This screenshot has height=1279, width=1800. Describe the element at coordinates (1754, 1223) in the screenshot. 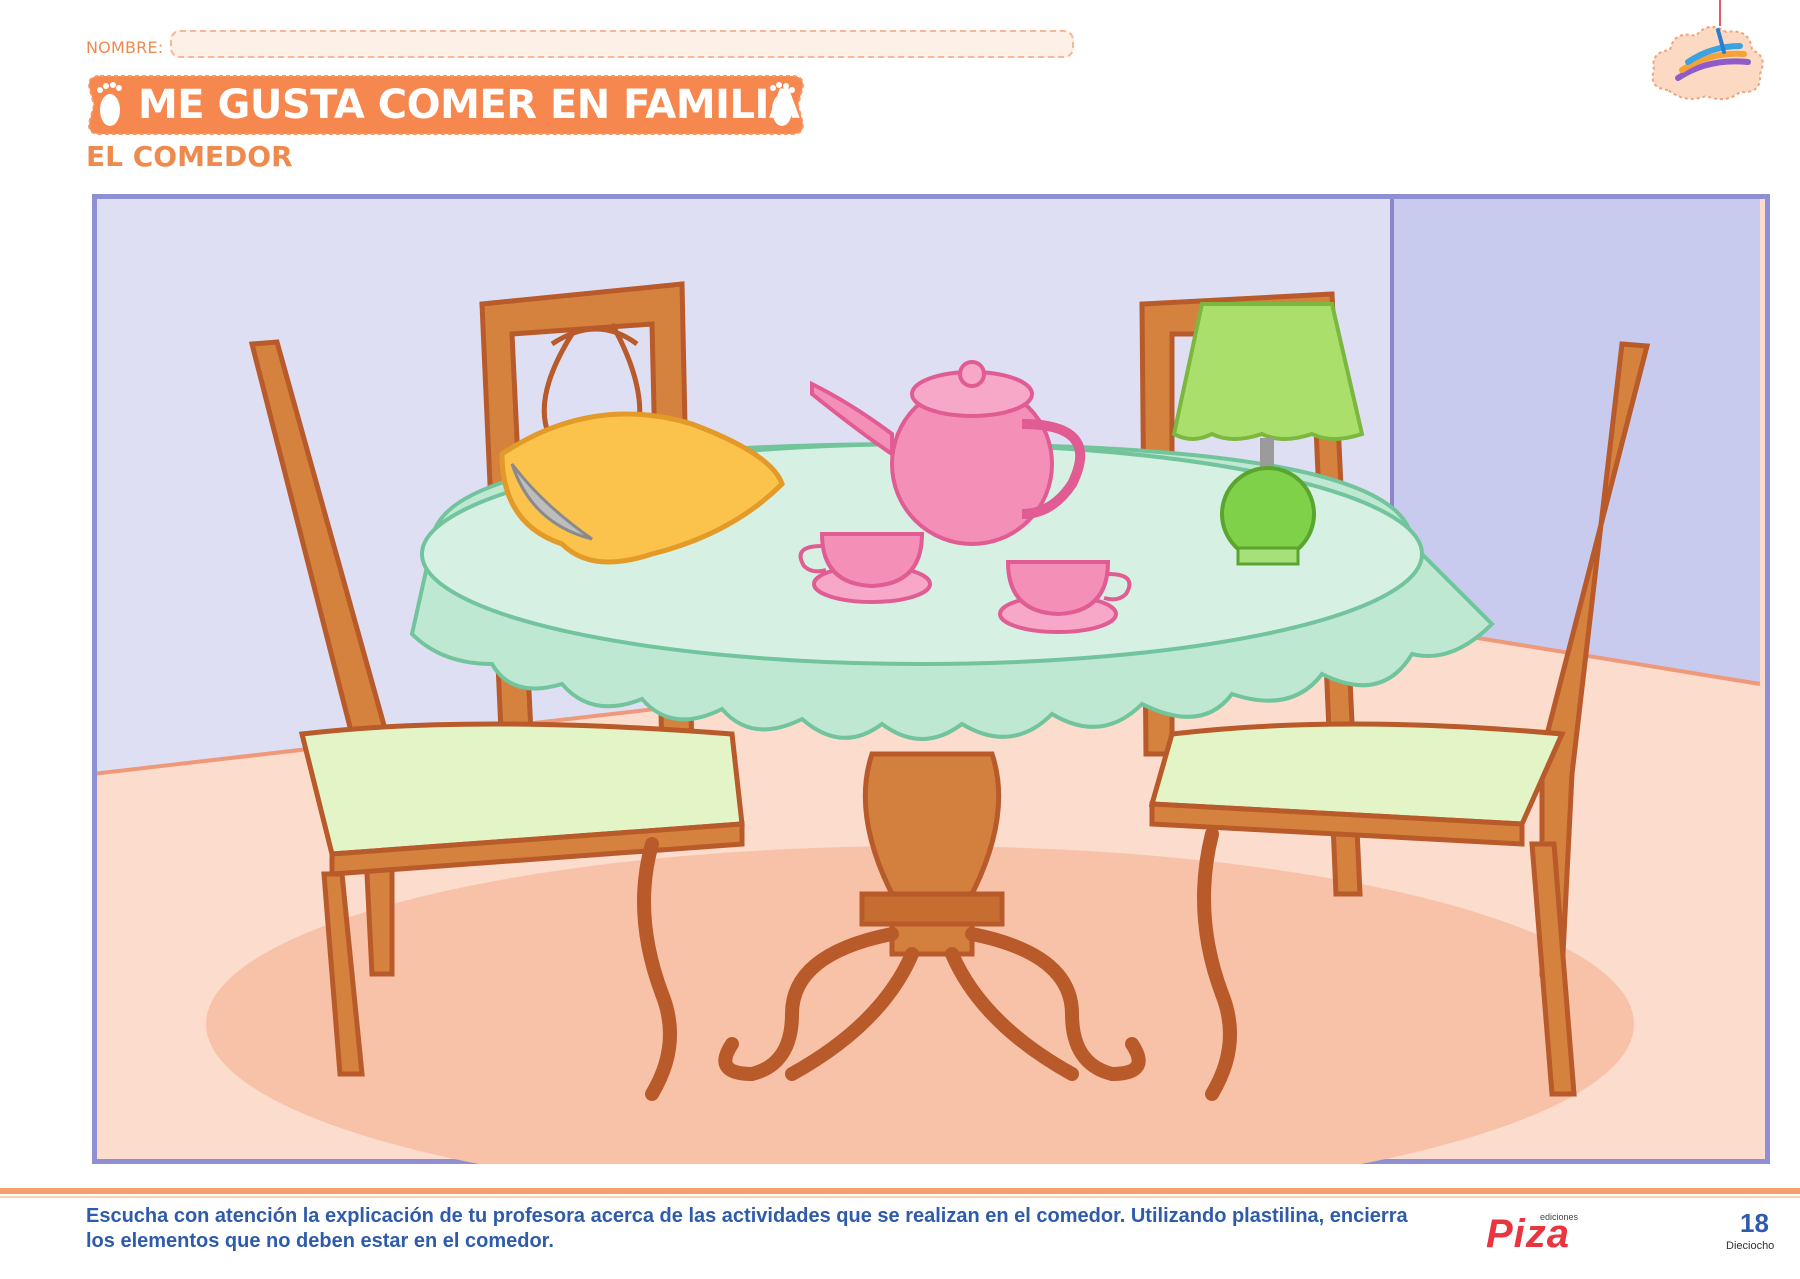

I see `page-number: 18` at that location.